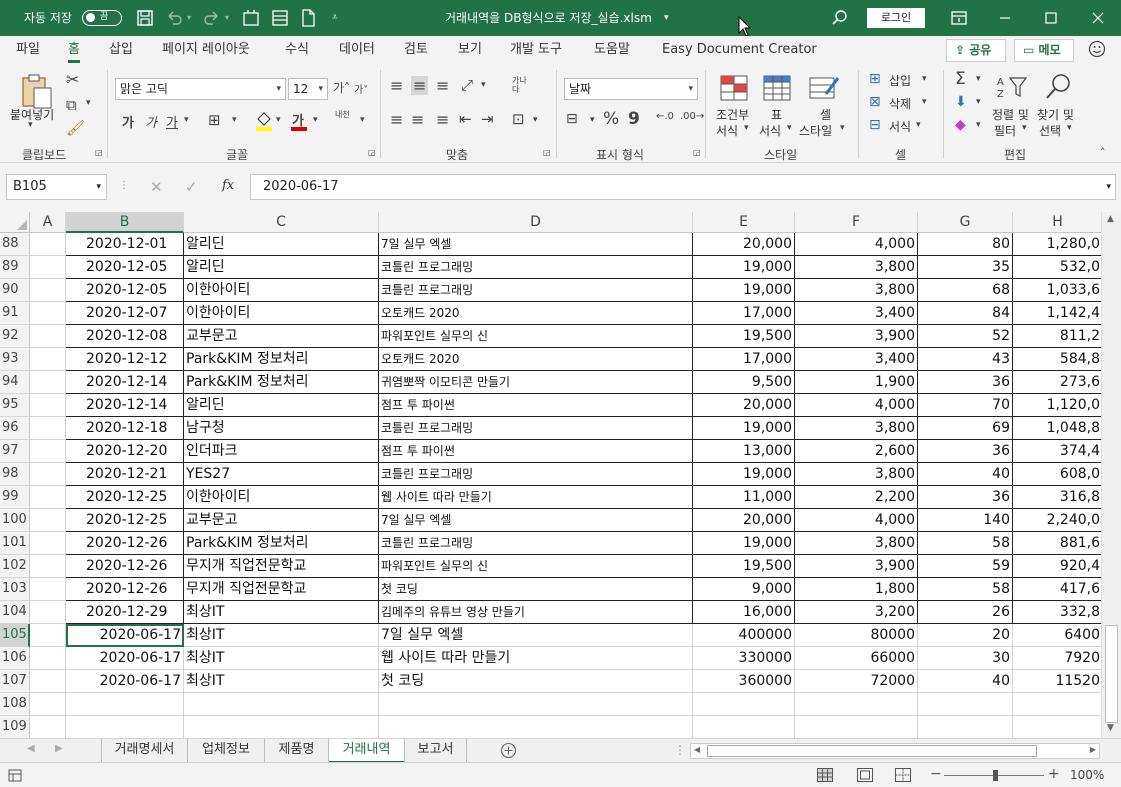 This screenshot has height=787, width=1121. Describe the element at coordinates (264, 121) in the screenshot. I see `fill-color-icon` at that location.